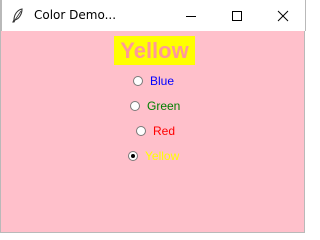 Image resolution: width=320 pixels, height=240 pixels. I want to click on radio-label: Red, so click(164, 131).